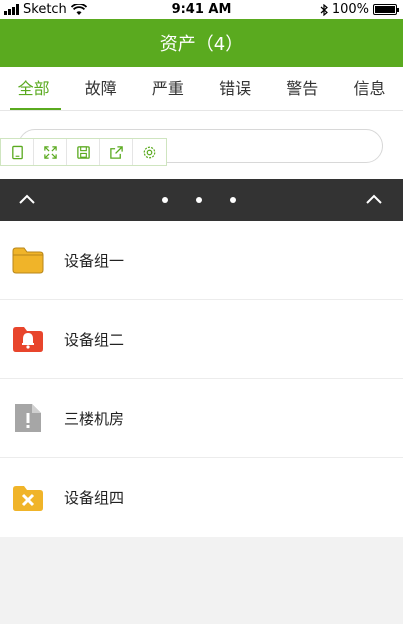 The height and width of the screenshot is (624, 403). I want to click on save-icon, so click(83, 152).